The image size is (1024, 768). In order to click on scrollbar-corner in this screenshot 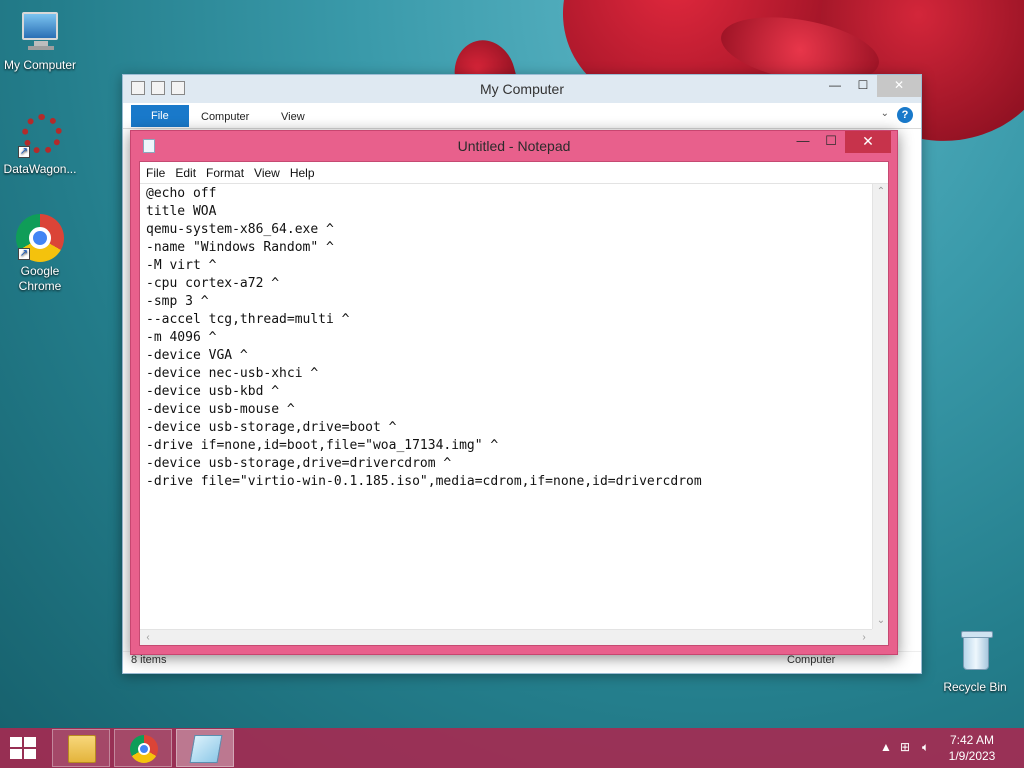, I will do `click(880, 637)`.